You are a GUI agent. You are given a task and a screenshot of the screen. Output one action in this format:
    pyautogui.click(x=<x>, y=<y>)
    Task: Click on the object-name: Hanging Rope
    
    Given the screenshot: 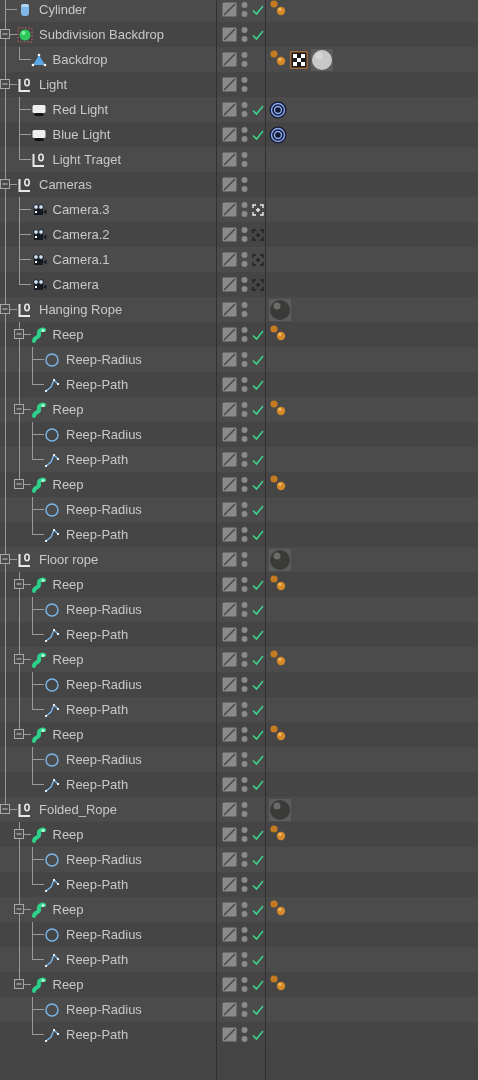 What is the action you would take?
    pyautogui.click(x=81, y=309)
    